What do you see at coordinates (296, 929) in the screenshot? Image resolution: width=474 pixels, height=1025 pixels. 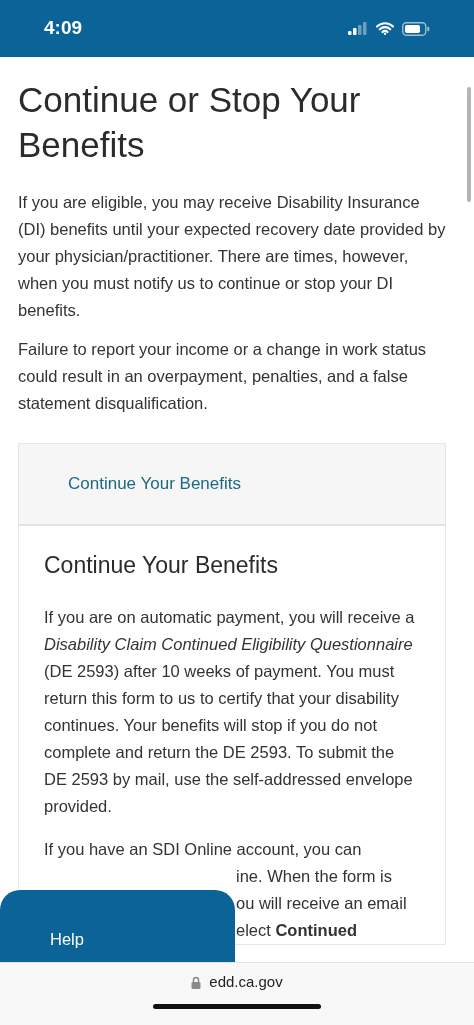 I see `paragraph-fragment: elect Continued` at bounding box center [296, 929].